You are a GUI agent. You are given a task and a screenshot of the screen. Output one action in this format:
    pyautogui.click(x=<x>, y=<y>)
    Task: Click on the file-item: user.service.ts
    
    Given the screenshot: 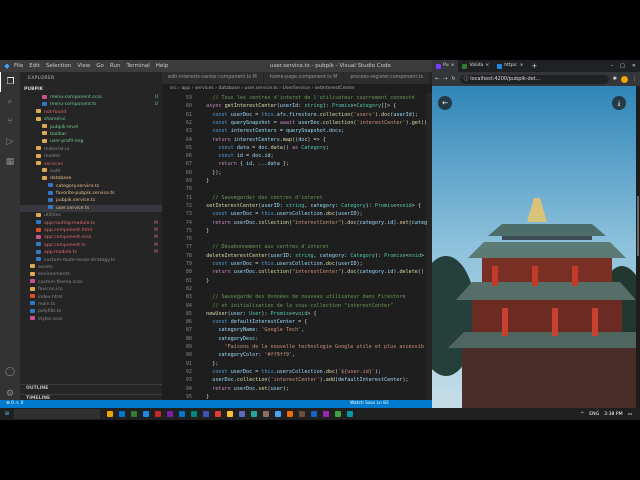 What is the action you would take?
    pyautogui.click(x=91, y=208)
    